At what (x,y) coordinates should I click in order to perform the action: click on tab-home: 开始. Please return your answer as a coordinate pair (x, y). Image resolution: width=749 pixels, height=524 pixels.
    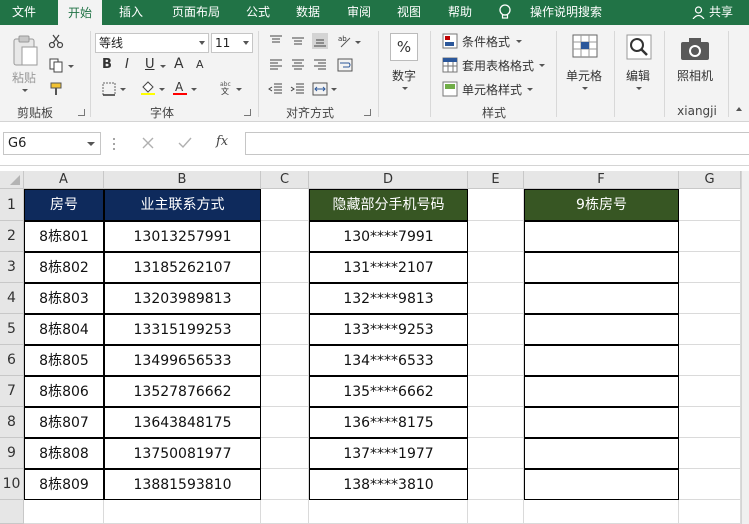
    Looking at the image, I should click on (80, 12).